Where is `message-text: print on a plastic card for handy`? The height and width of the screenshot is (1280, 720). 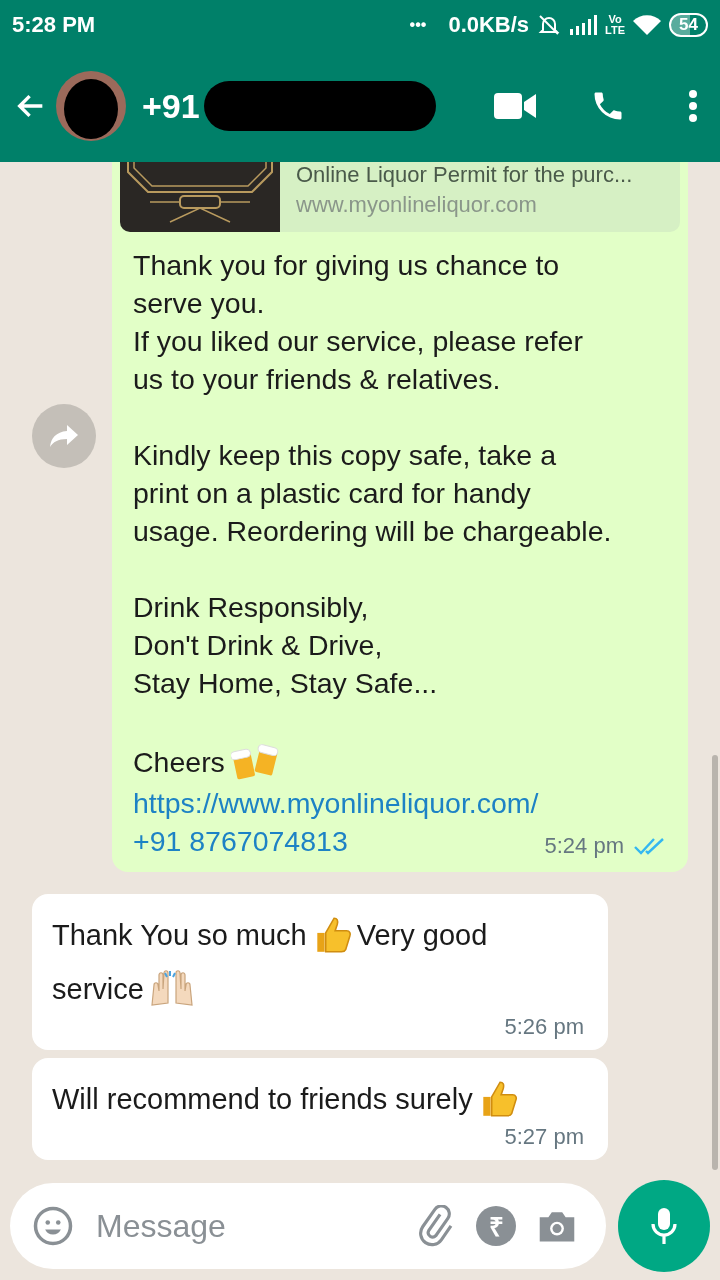
message-text: print on a plastic card for handy is located at coordinates (332, 493).